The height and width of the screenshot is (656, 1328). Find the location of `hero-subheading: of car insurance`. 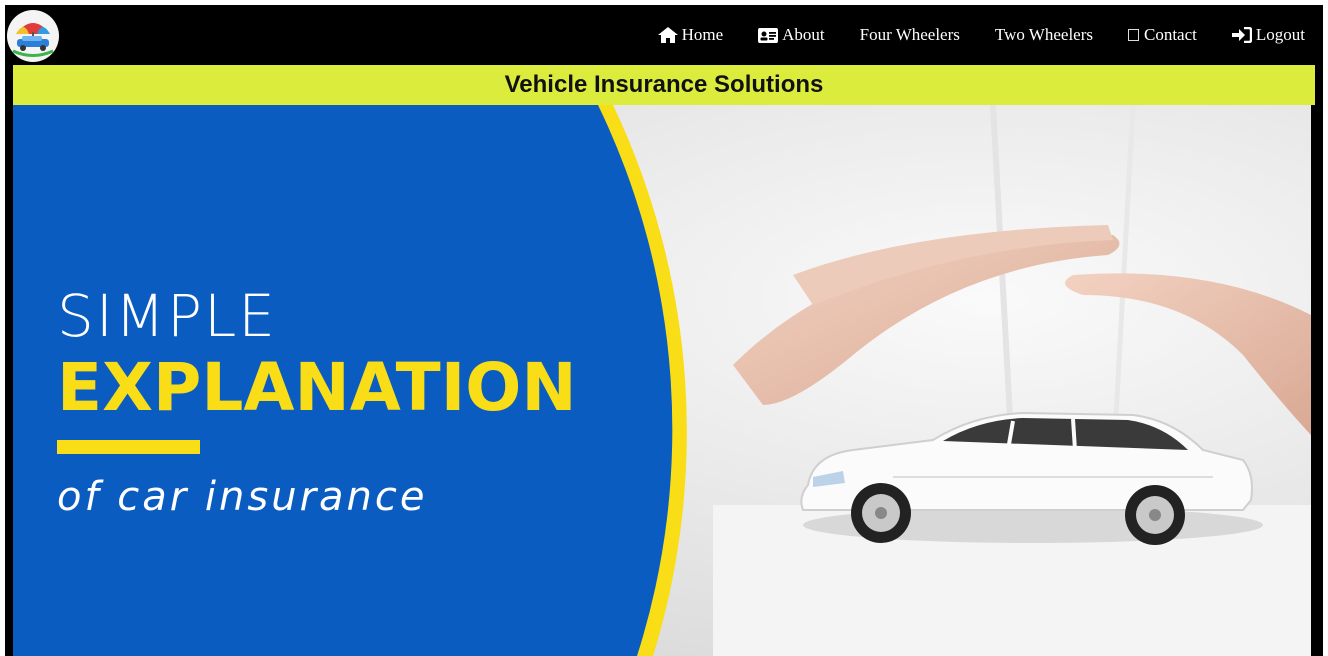

hero-subheading: of car insurance is located at coordinates (242, 497).